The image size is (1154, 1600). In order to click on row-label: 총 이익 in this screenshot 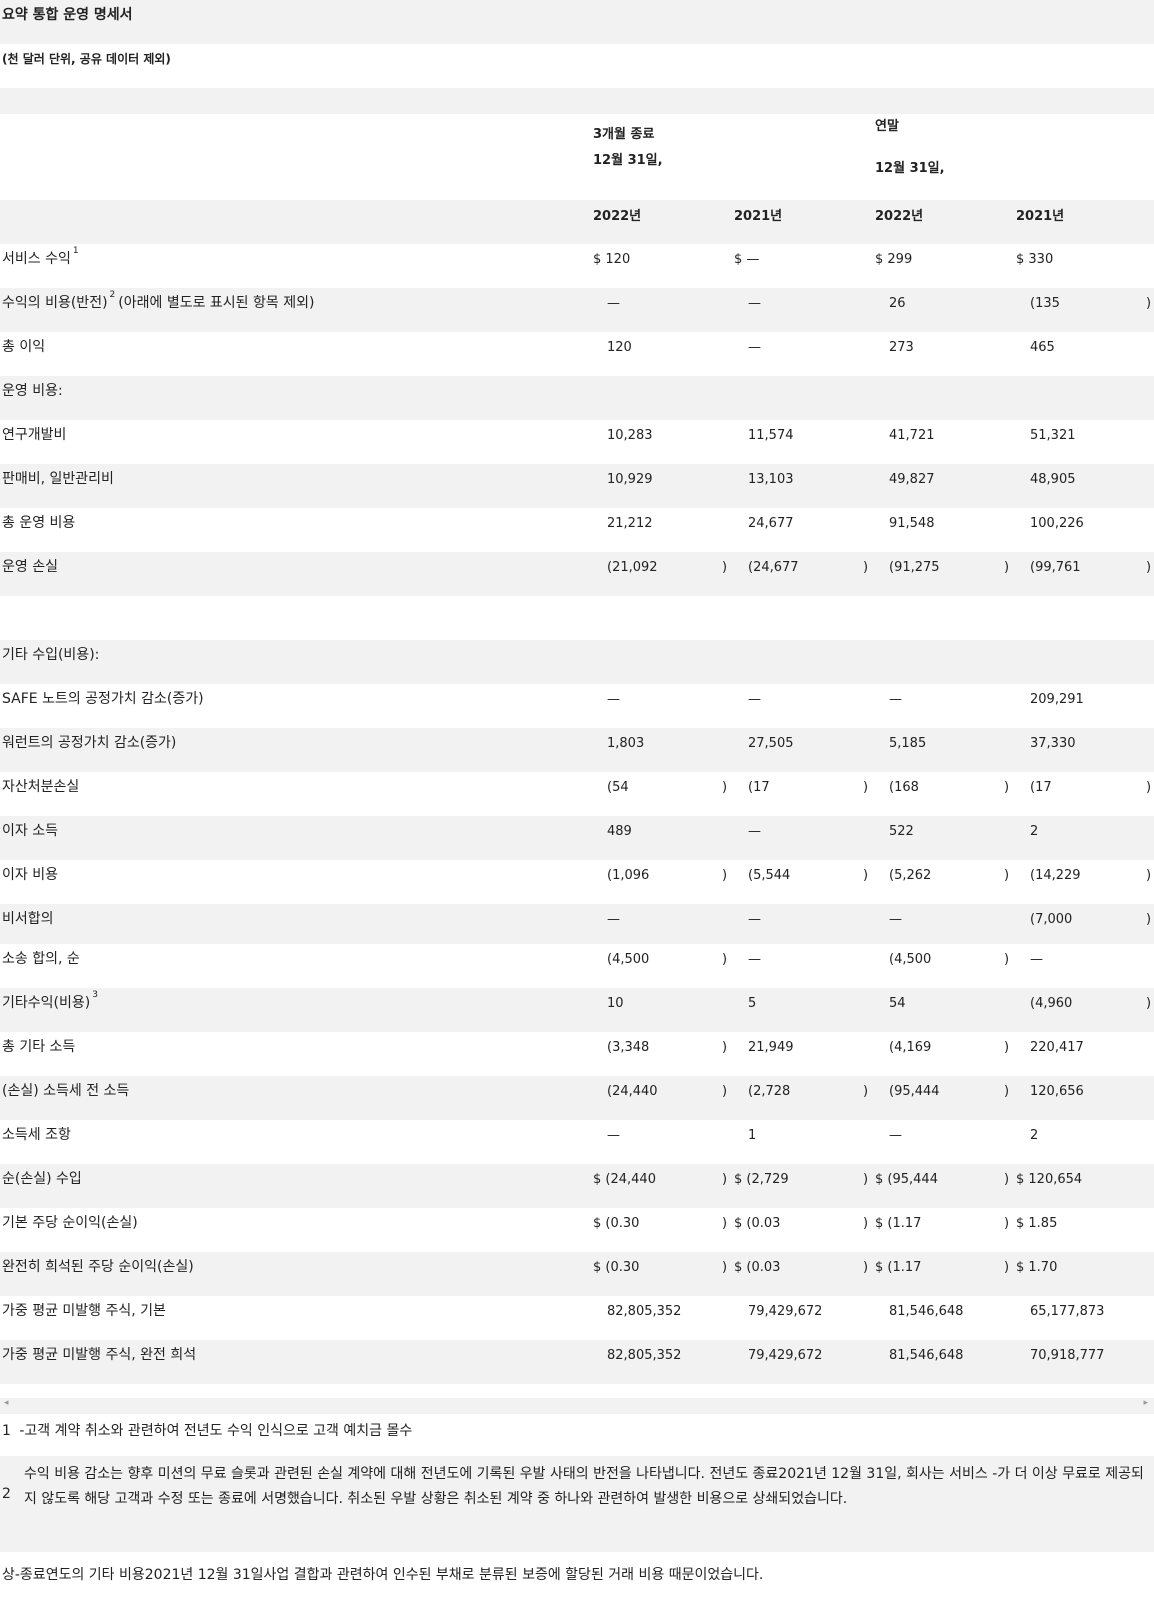, I will do `click(23, 346)`.